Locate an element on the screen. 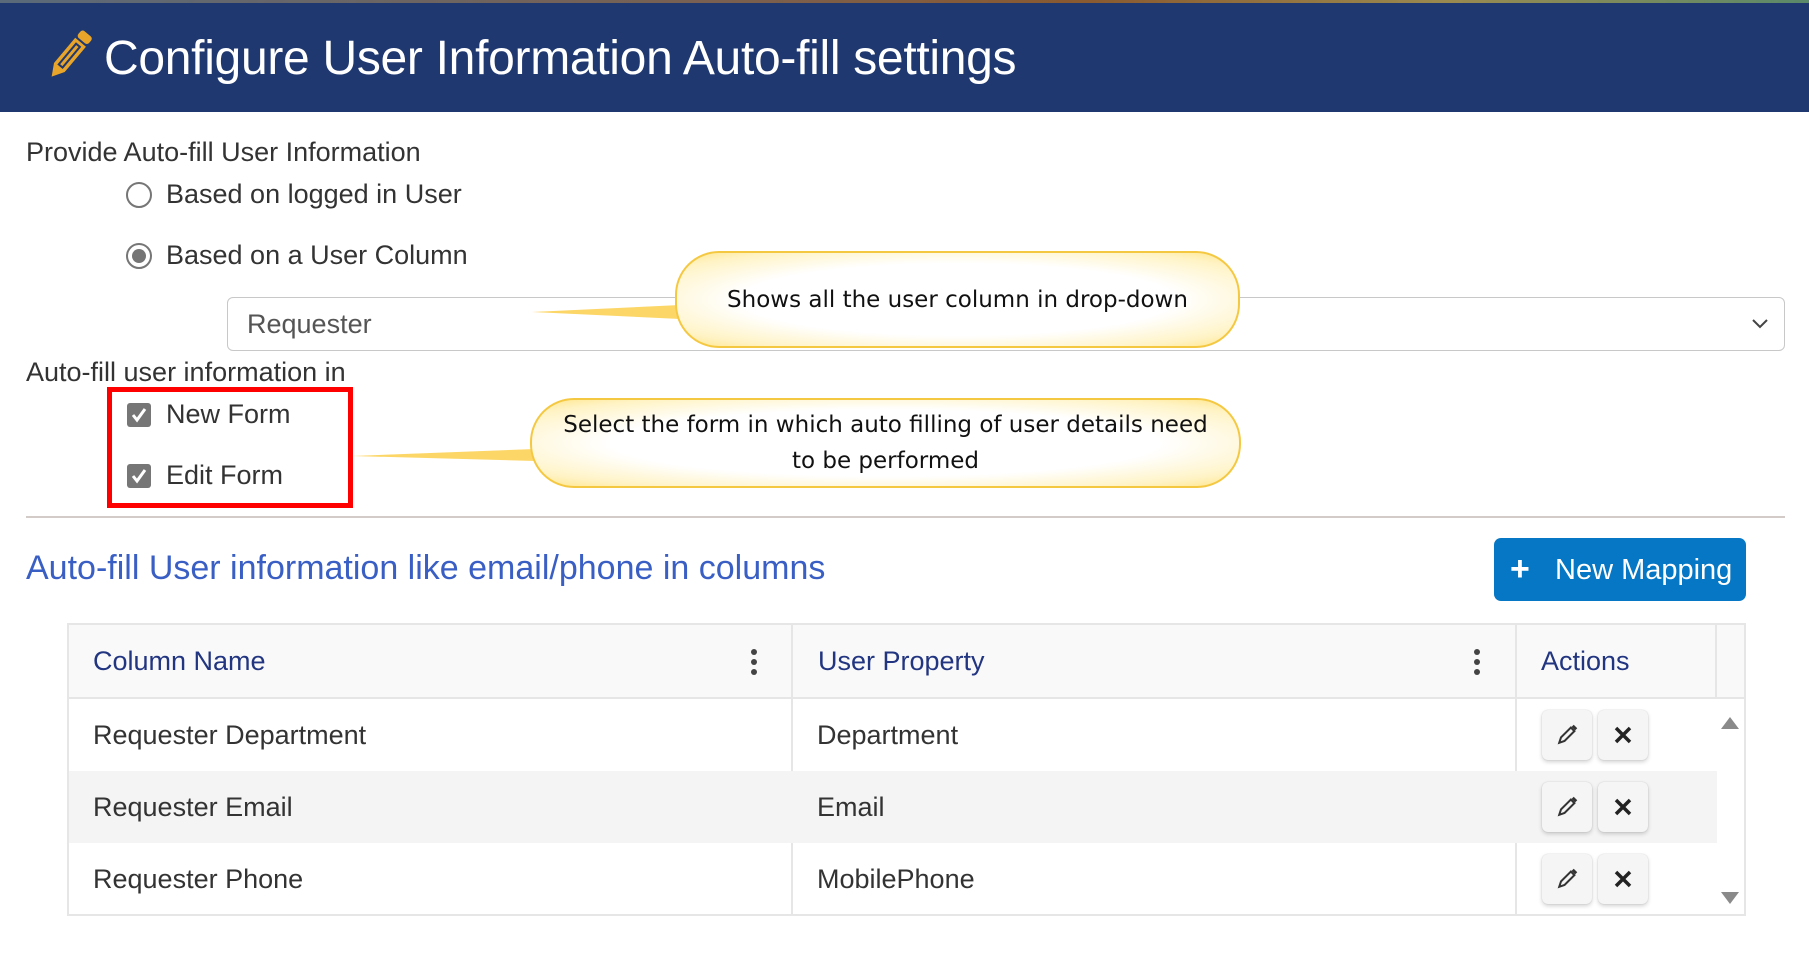 This screenshot has width=1809, height=971. table-row: Requester Department Department is located at coordinates (893, 735).